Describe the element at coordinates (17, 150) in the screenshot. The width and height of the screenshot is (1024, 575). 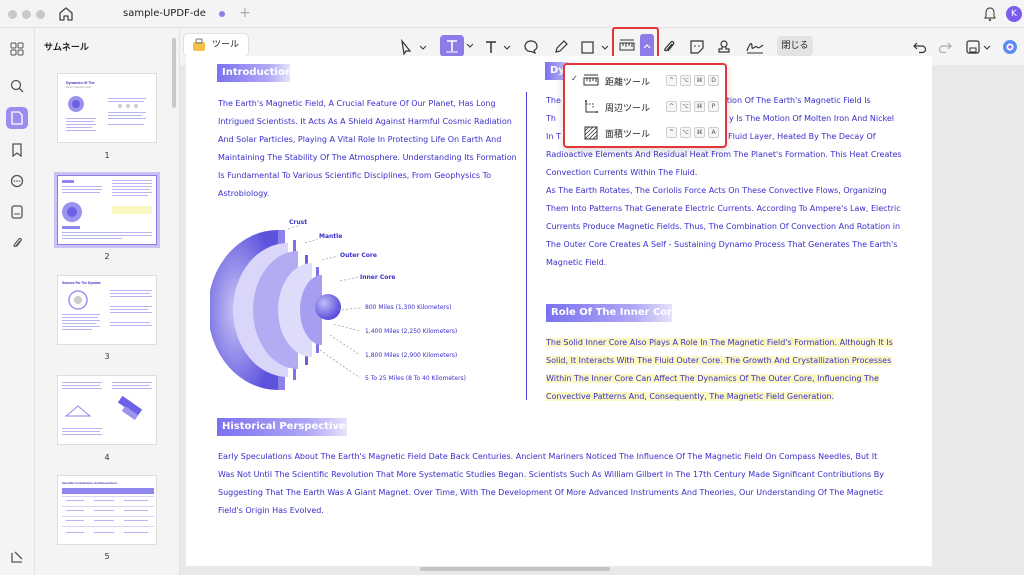
I see `bookmark-icon` at that location.